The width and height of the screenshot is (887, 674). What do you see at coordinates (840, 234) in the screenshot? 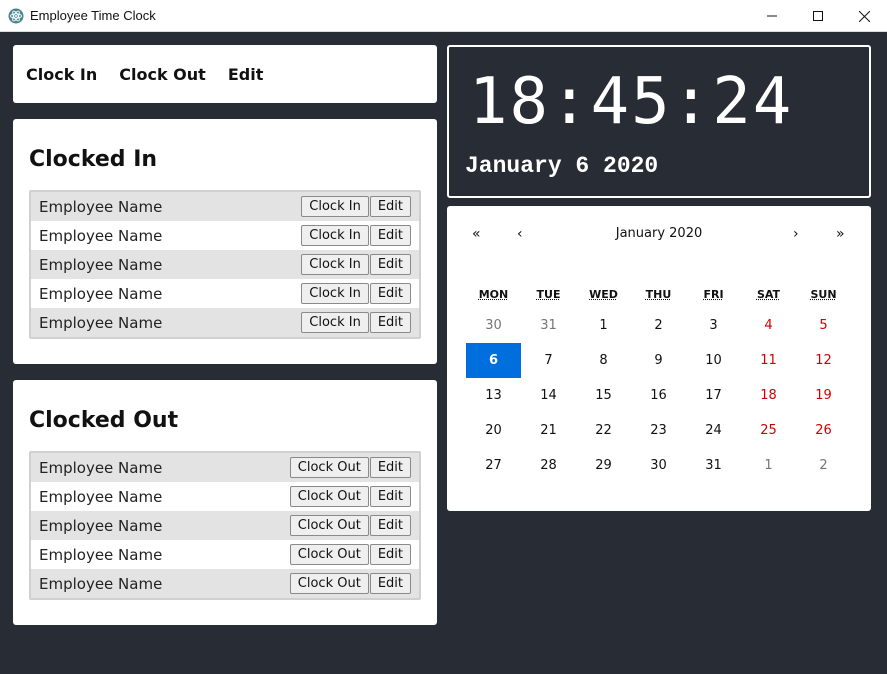
I see `next-year-button: »` at bounding box center [840, 234].